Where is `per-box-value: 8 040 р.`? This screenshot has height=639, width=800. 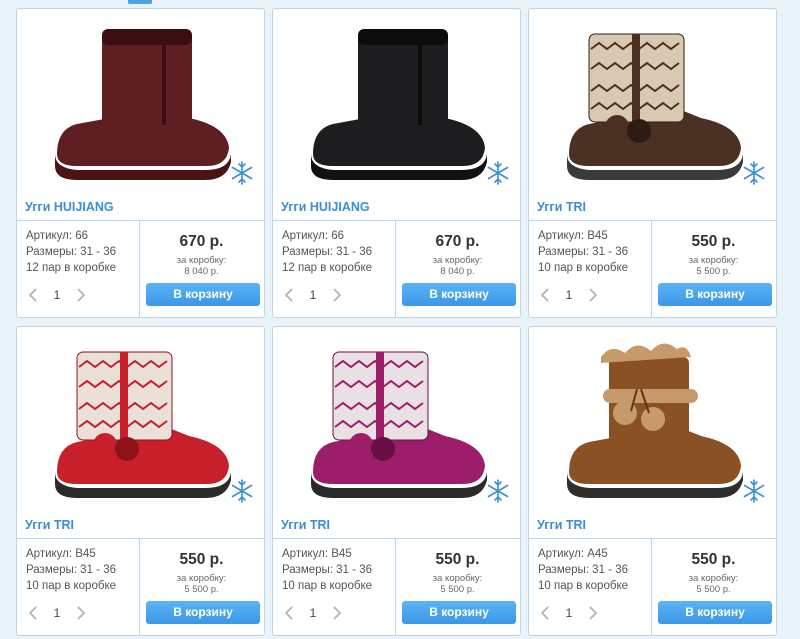
per-box-value: 8 040 р. is located at coordinates (457, 271).